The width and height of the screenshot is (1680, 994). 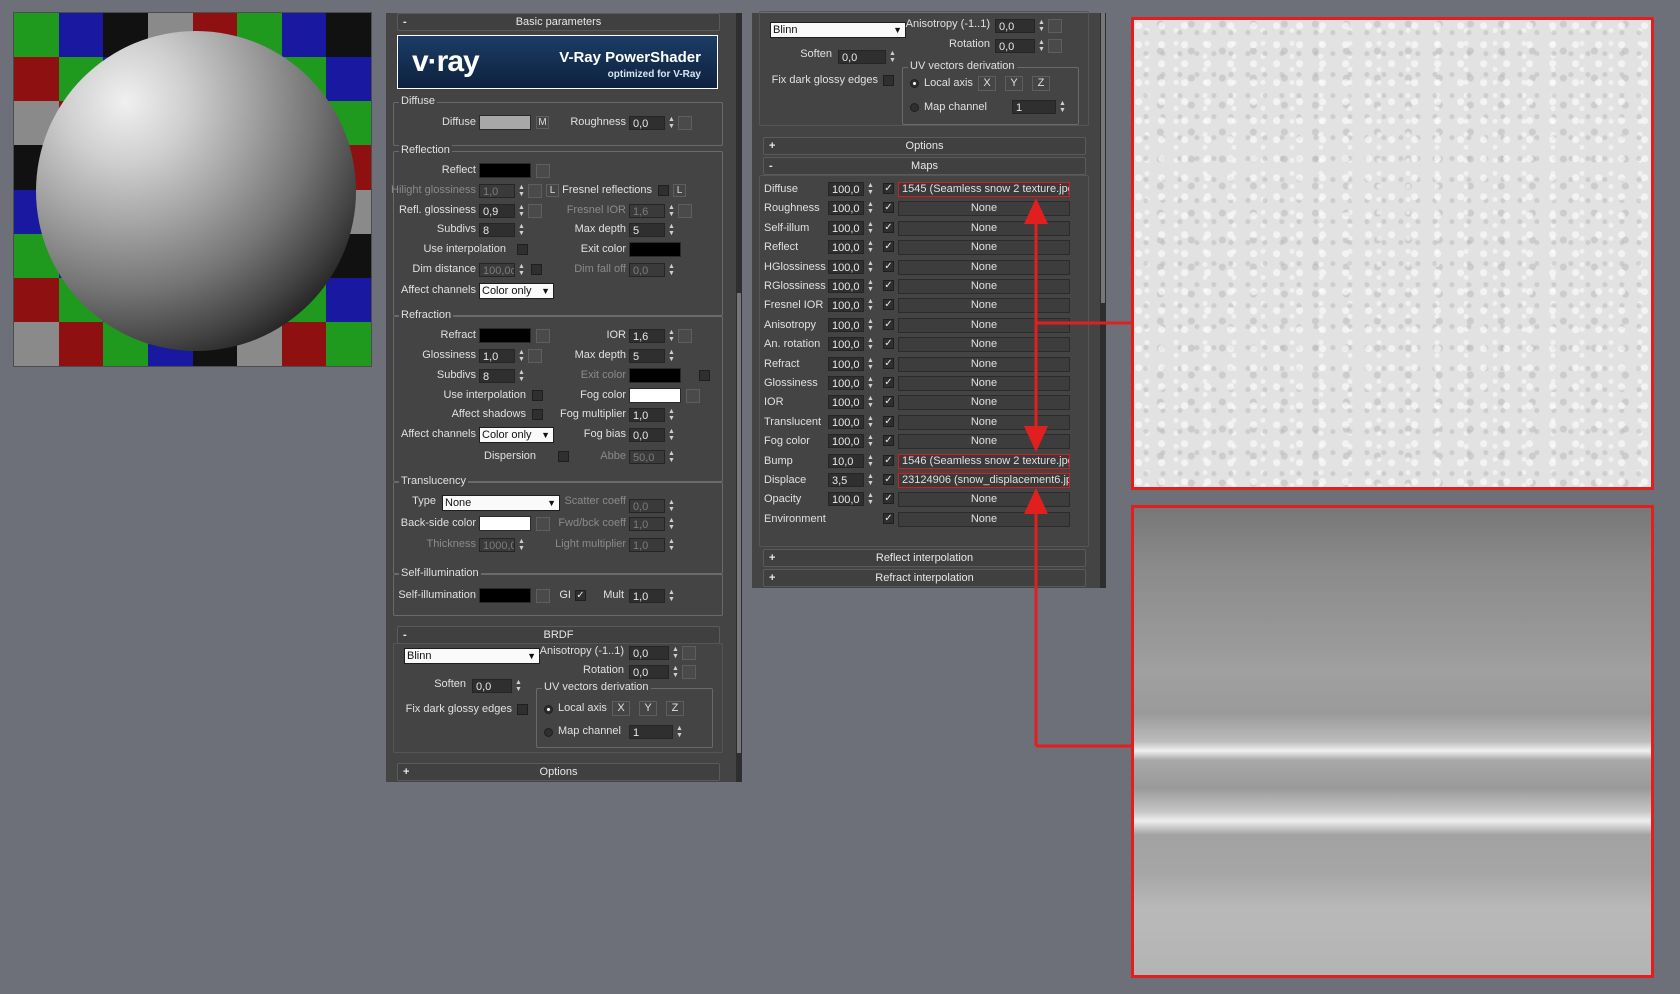 I want to click on fresnel-lock-button: L, so click(x=679, y=190).